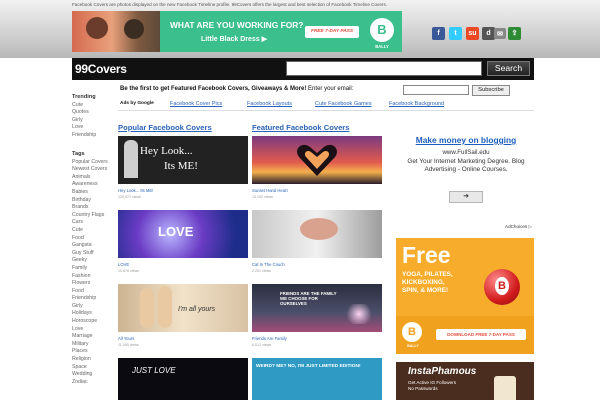  What do you see at coordinates (466, 152) in the screenshot?
I see `blogging-ad-url: www.FullSail.edu` at bounding box center [466, 152].